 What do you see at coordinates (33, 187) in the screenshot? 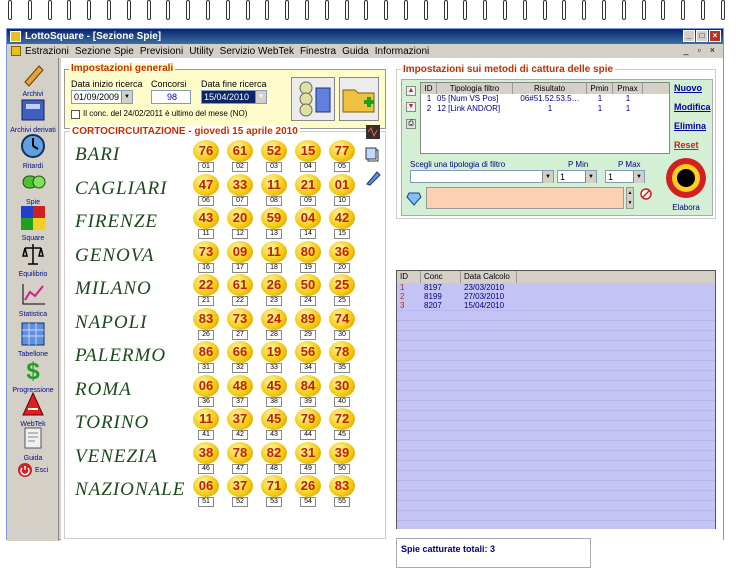
I see `sidebar-item-spie: Spie` at bounding box center [33, 187].